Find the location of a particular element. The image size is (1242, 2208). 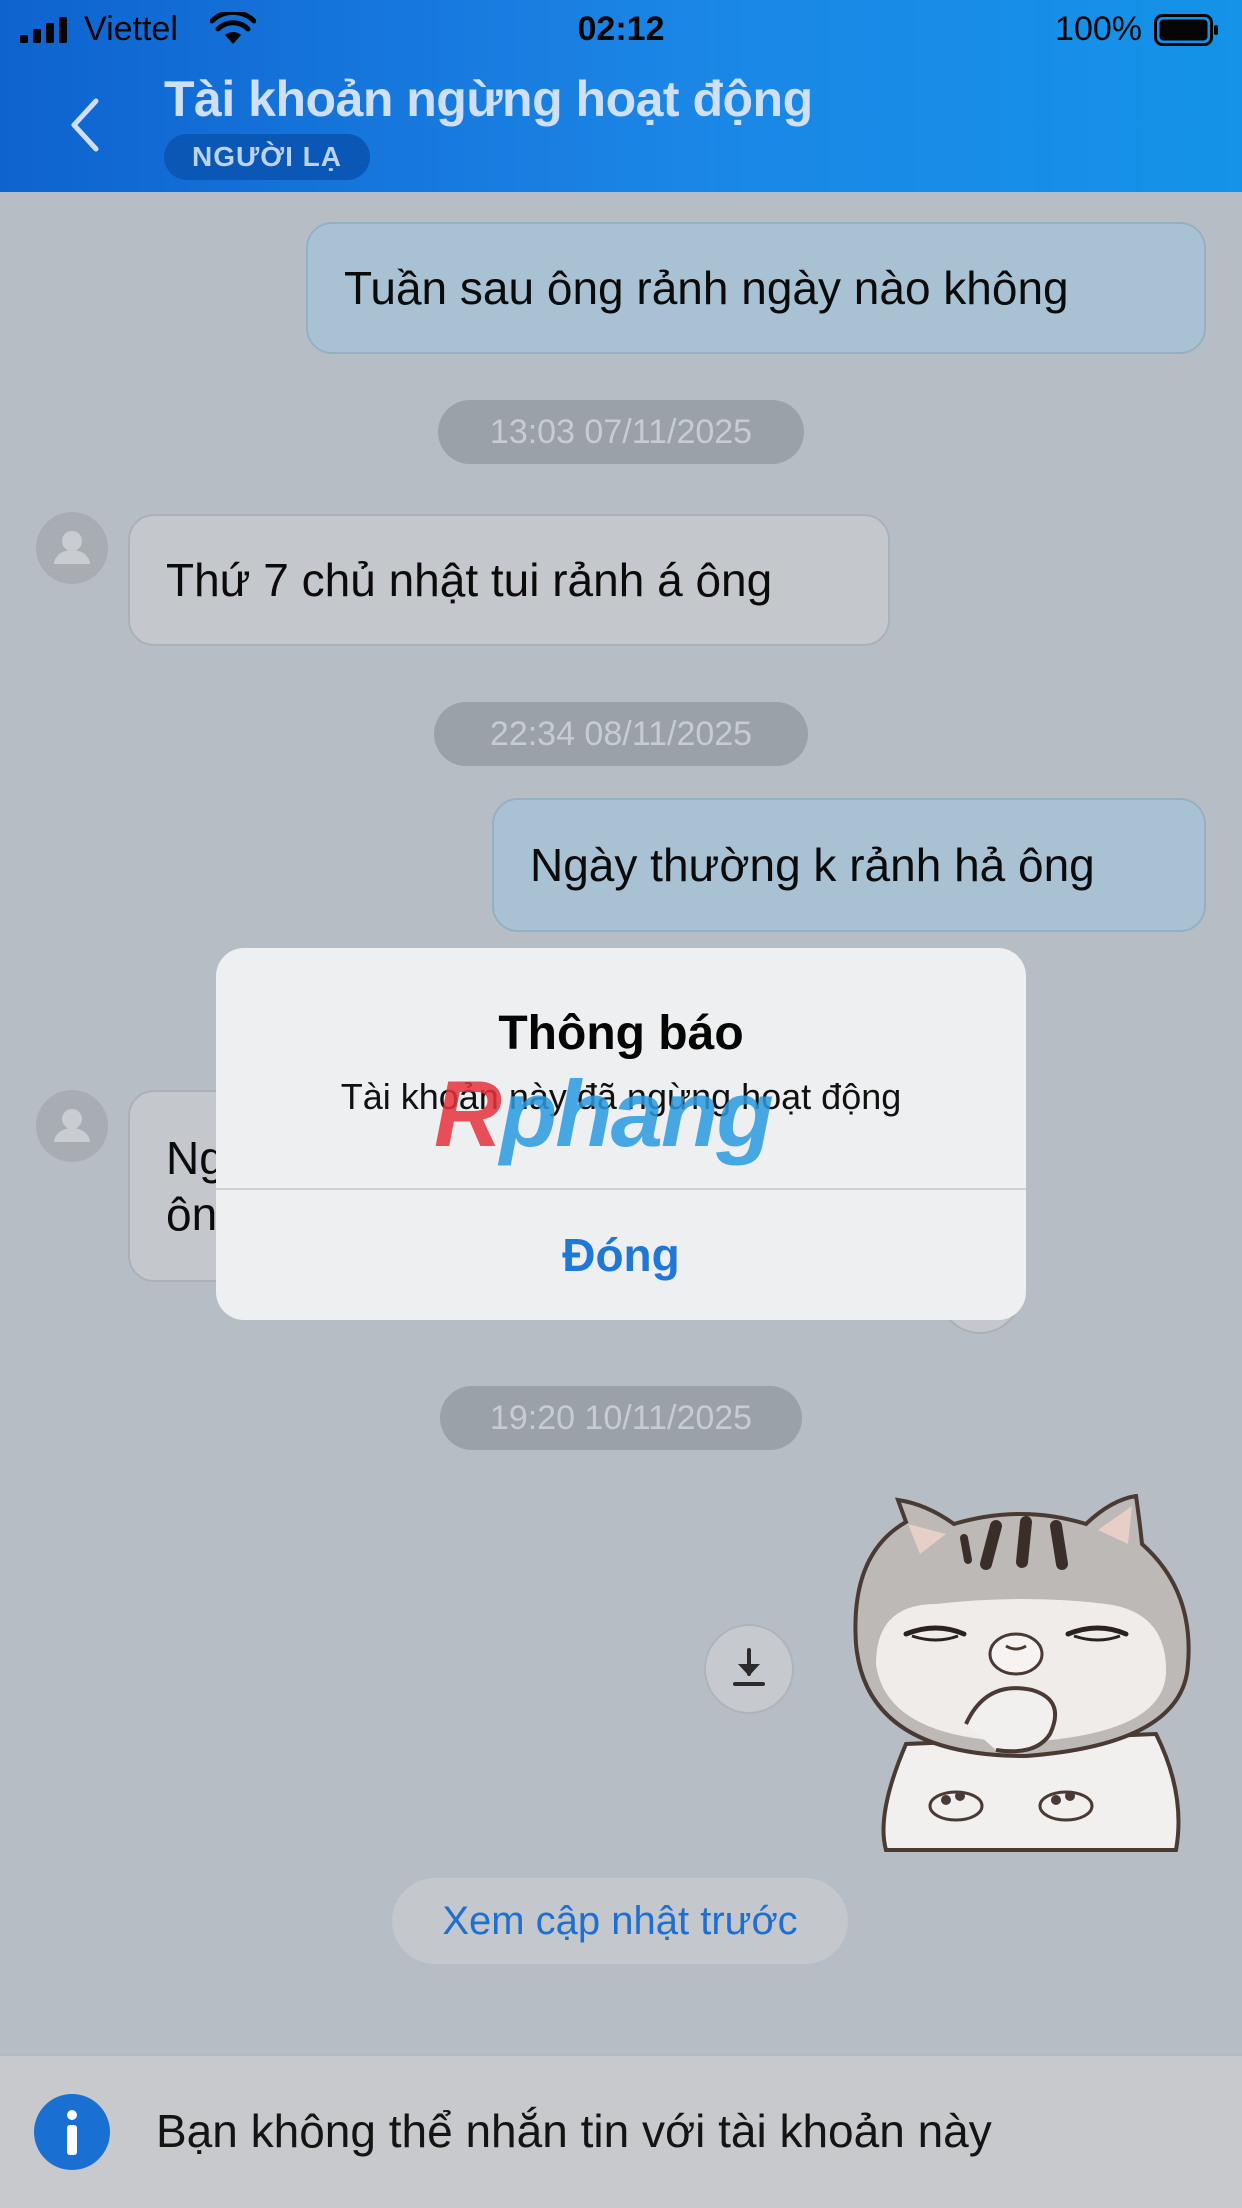

timestamp-text: 13:03 07/11/2025 is located at coordinates (621, 432).